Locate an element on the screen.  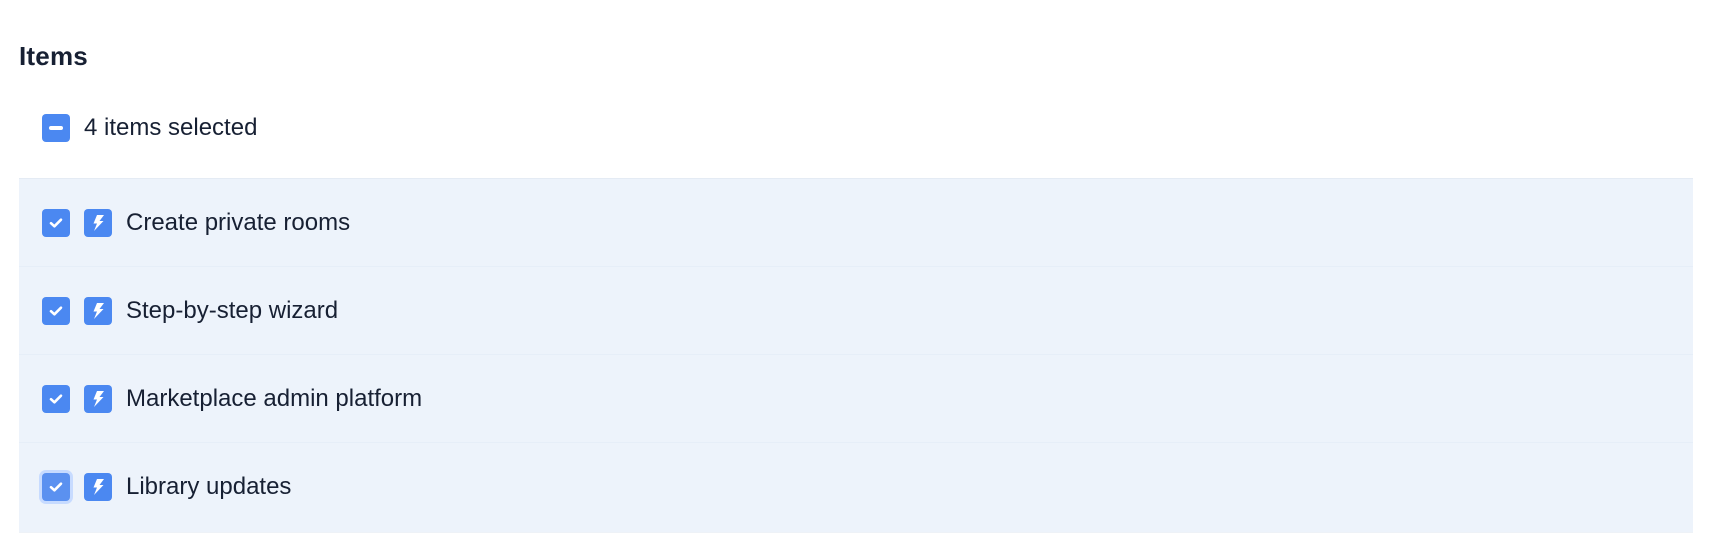
item-label: Step-by-step wizard is located at coordinates (232, 310).